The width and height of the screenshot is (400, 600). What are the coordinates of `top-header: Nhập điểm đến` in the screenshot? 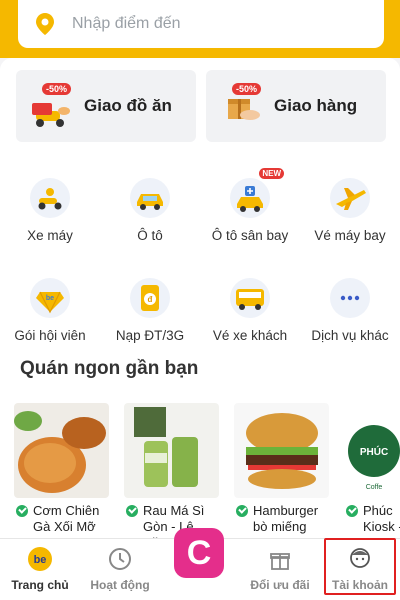 It's located at (200, 29).